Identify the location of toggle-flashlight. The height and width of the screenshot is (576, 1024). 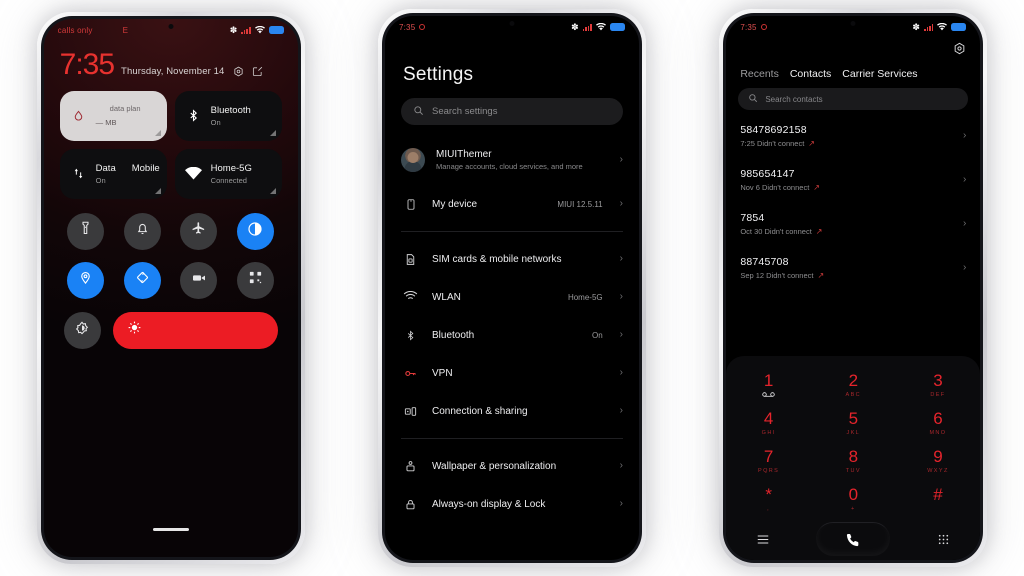
(86, 231).